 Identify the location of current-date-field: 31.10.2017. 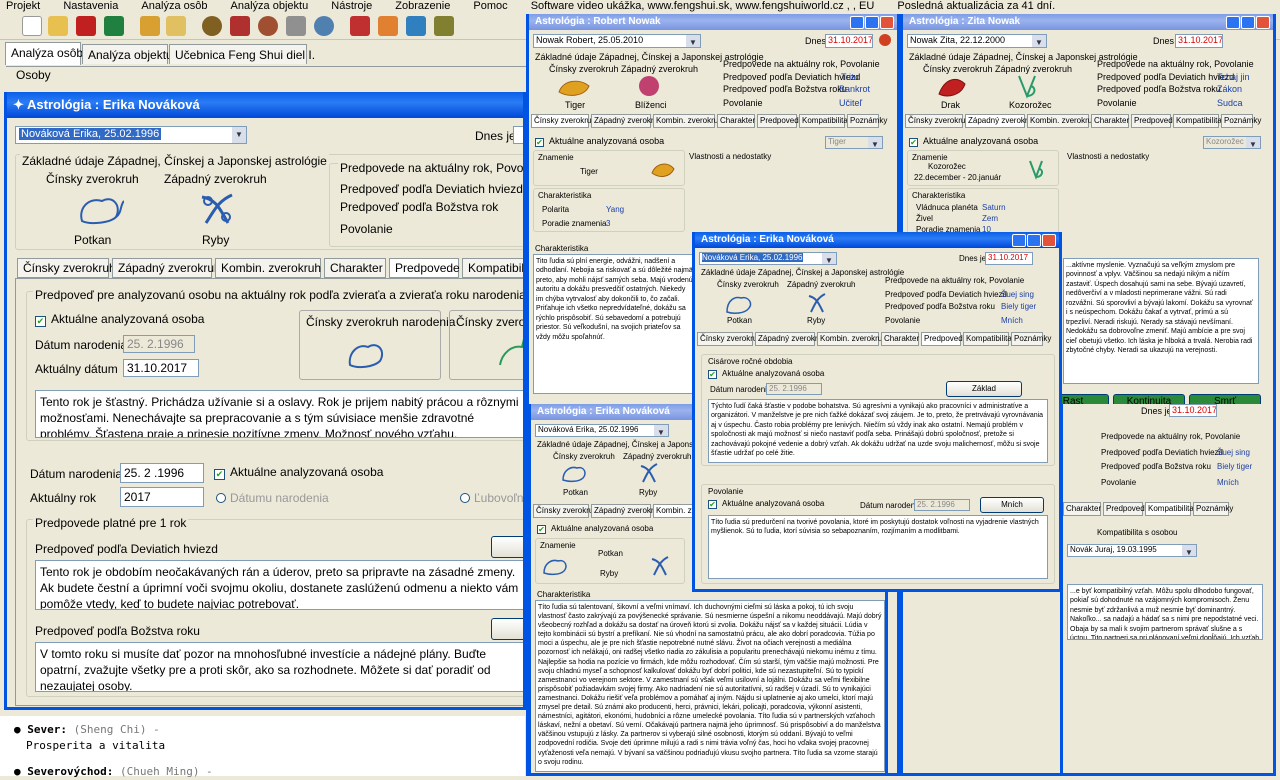
(161, 368).